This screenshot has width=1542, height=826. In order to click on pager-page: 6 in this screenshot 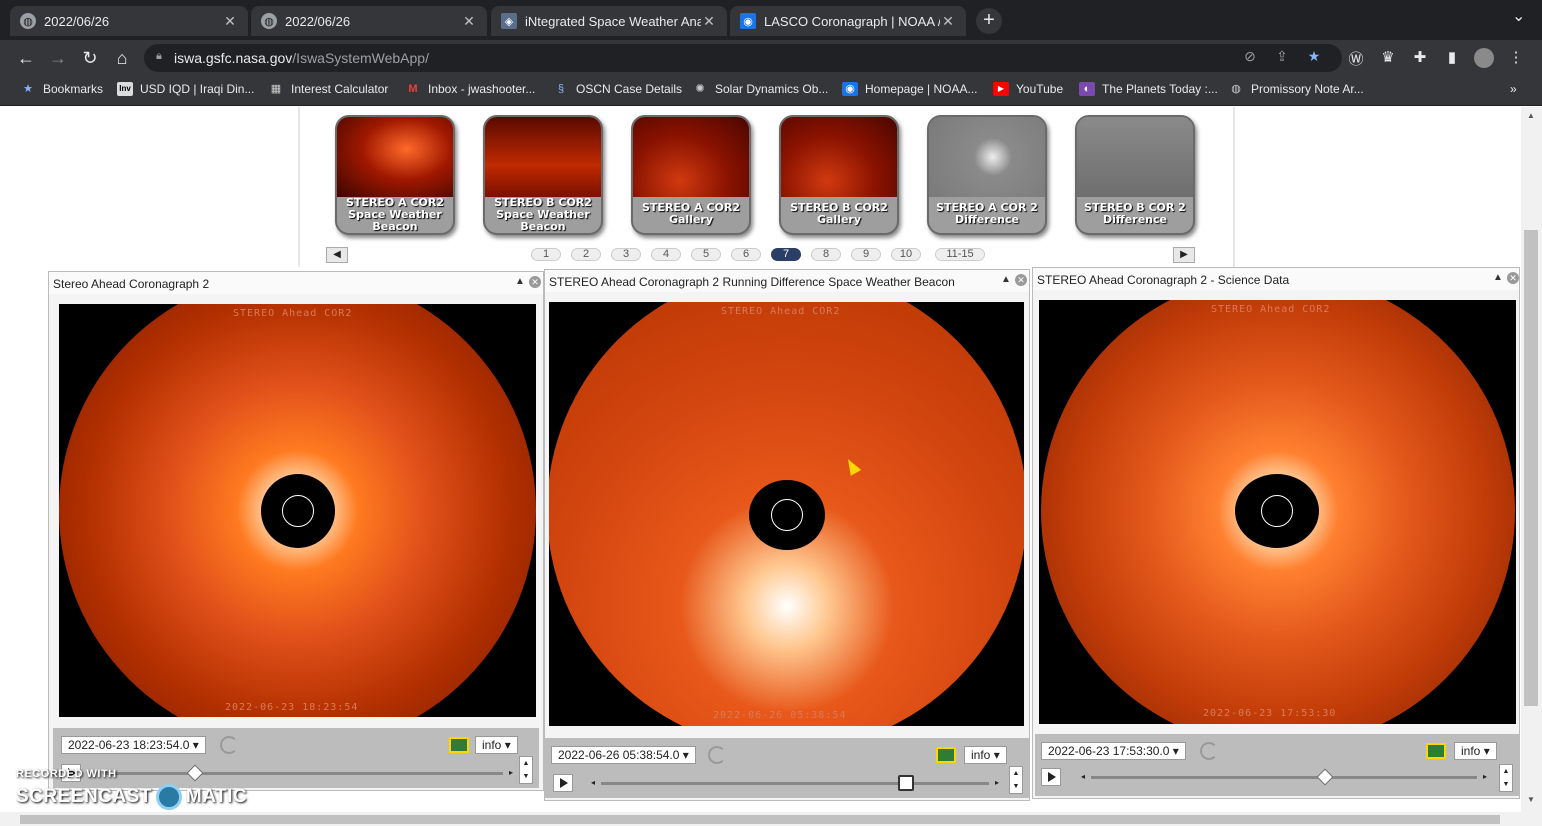, I will do `click(746, 254)`.